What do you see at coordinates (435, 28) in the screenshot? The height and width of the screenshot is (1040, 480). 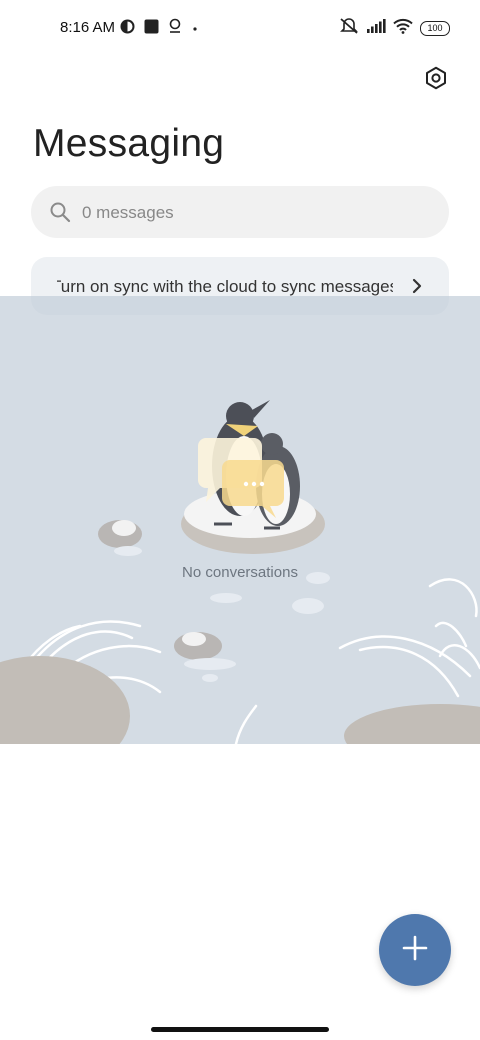 I see `battery-icon: 100` at bounding box center [435, 28].